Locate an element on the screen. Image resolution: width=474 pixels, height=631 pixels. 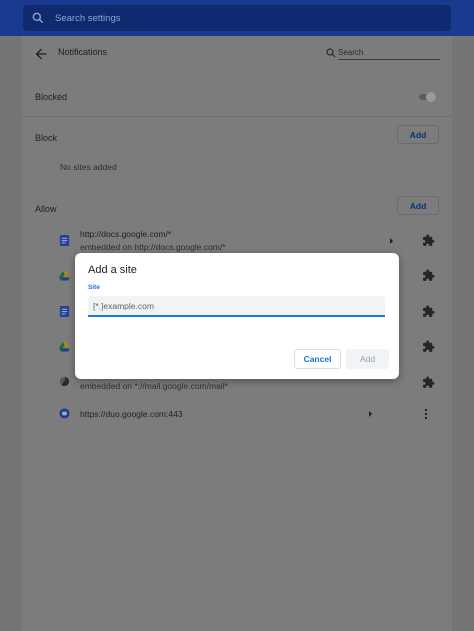
add-site-dialog: Add a site Site Cancel Add is located at coordinates (237, 316).